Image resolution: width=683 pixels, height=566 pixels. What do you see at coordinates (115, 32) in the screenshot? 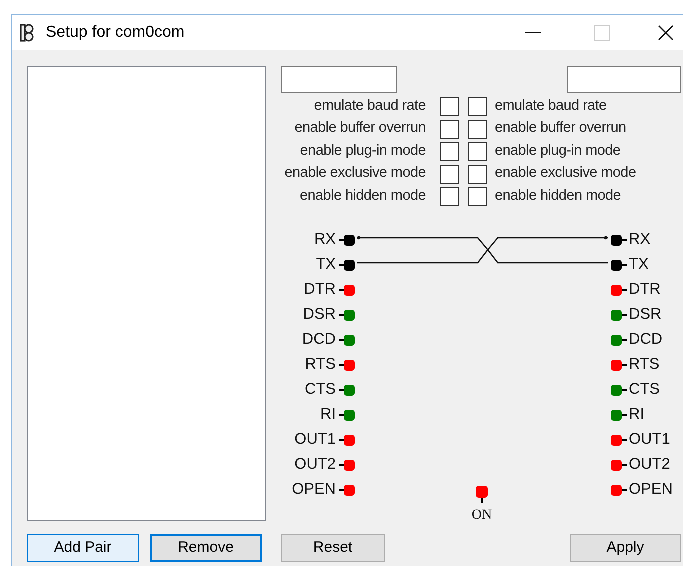
I see `window-title: Setup for com0com` at bounding box center [115, 32].